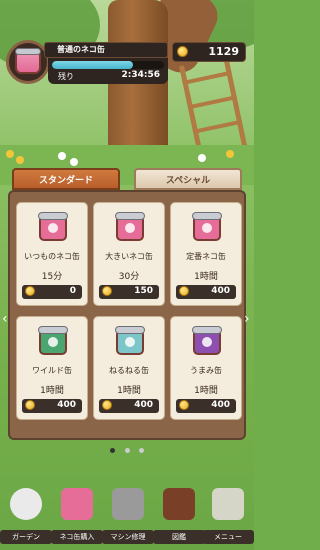 This screenshot has width=320, height=550. Describe the element at coordinates (179, 537) in the screenshot. I see `nav-label: 図鑑` at that location.